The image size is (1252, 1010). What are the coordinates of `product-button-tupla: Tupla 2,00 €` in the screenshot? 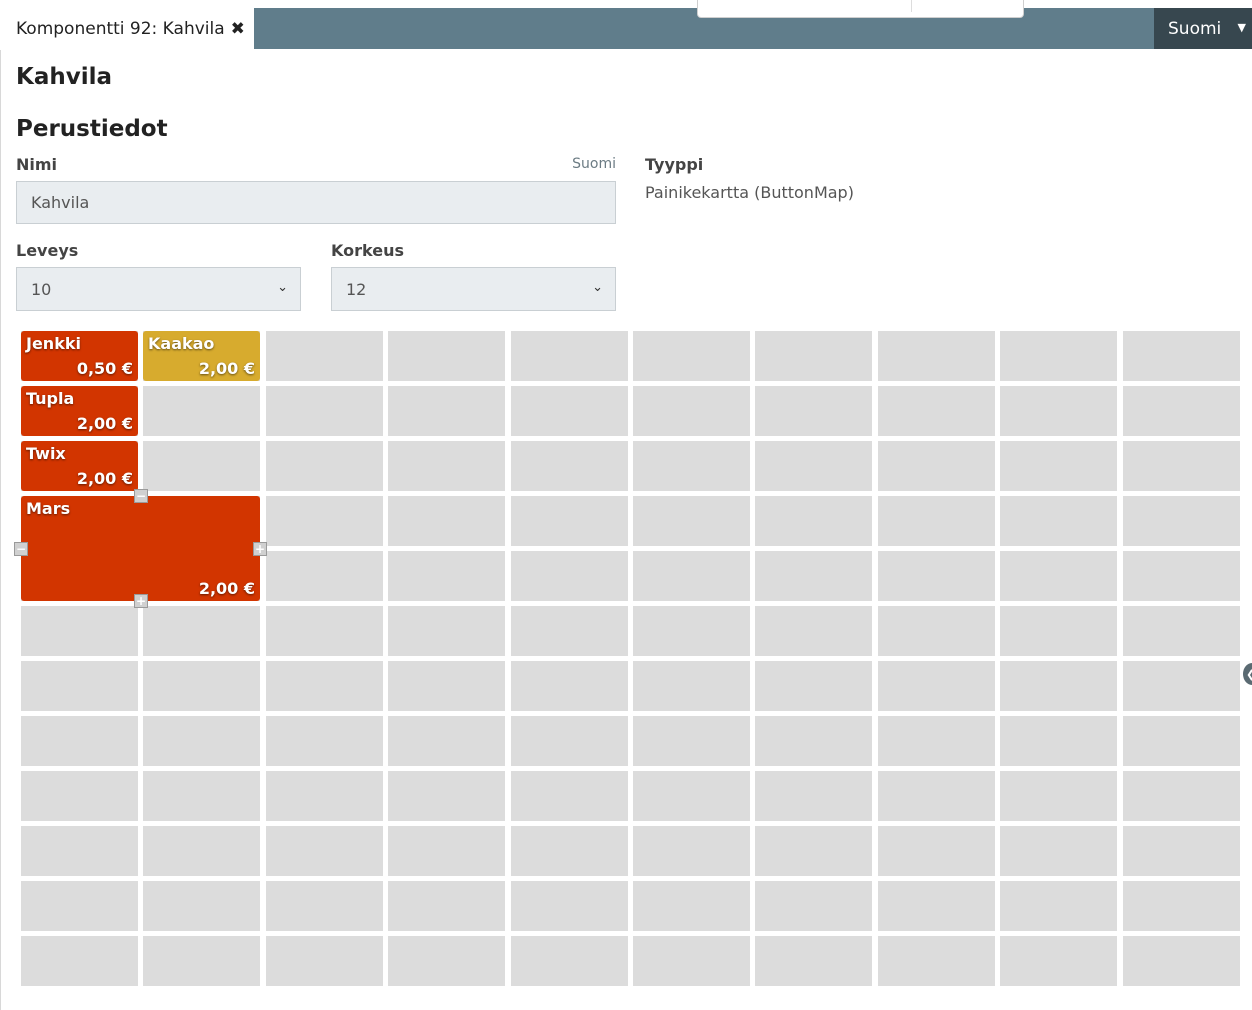 It's located at (79, 411).